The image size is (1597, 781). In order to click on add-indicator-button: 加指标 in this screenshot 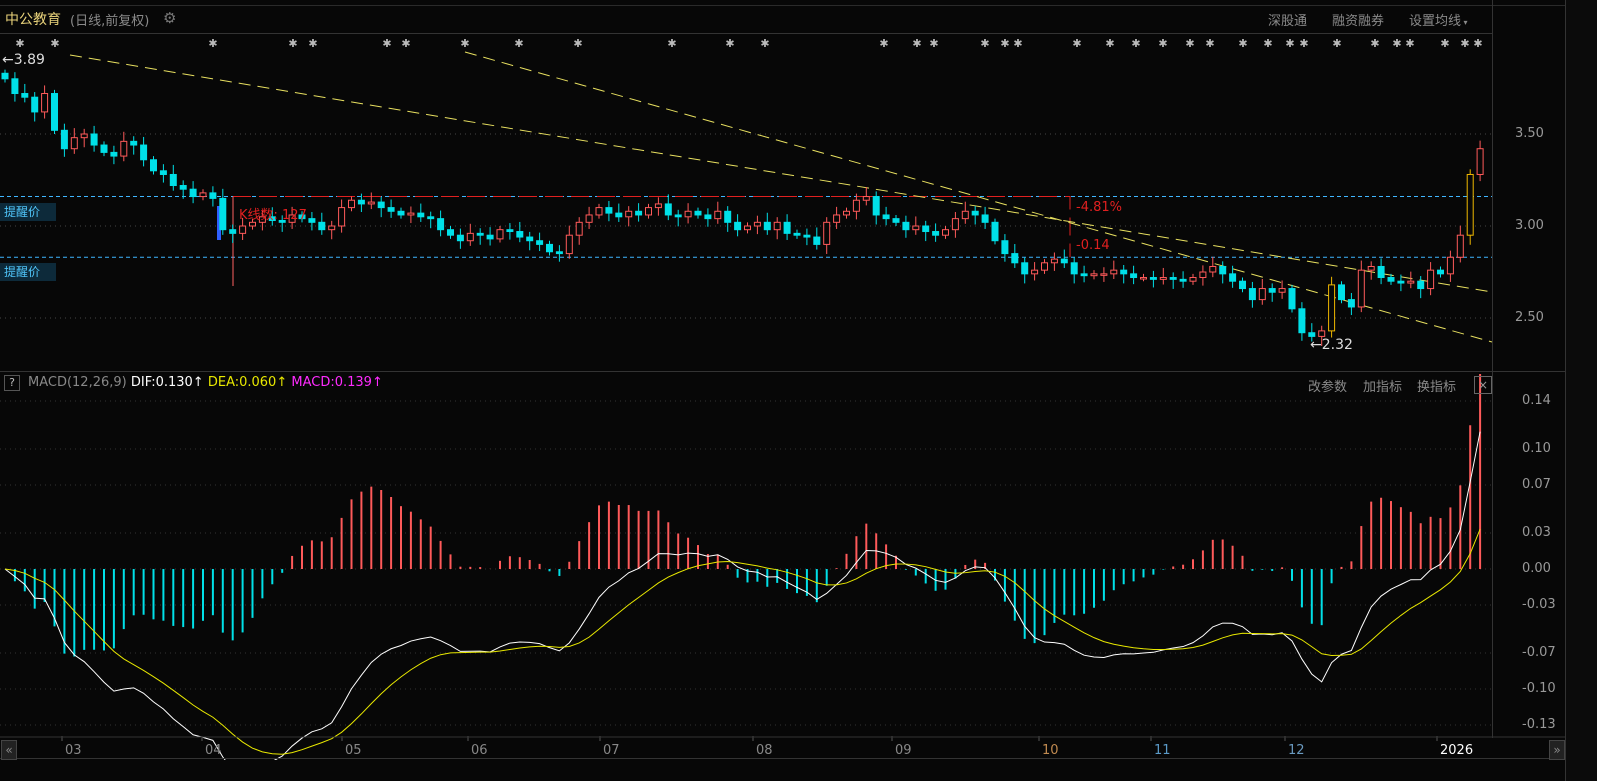, I will do `click(1382, 385)`.